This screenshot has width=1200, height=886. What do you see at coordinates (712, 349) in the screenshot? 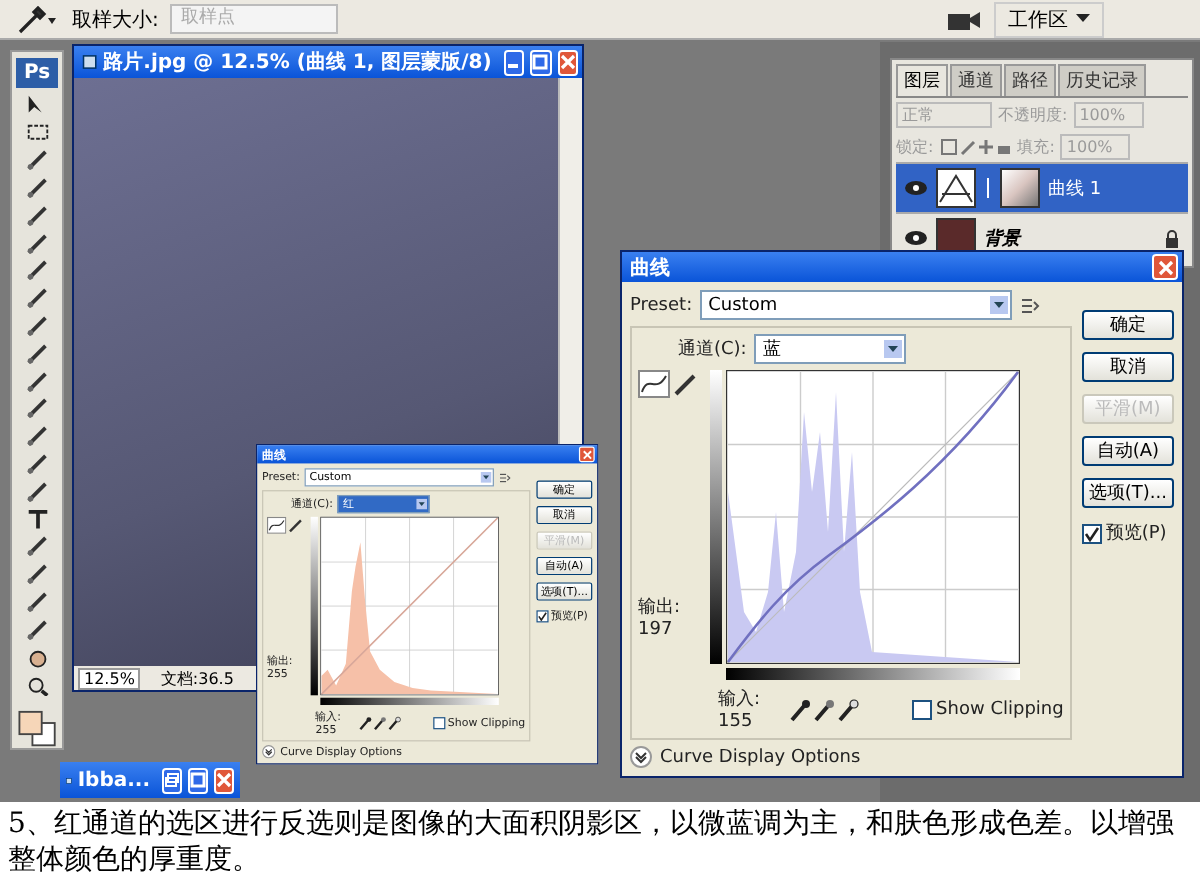
I see `channel-label: 通道(C):` at bounding box center [712, 349].